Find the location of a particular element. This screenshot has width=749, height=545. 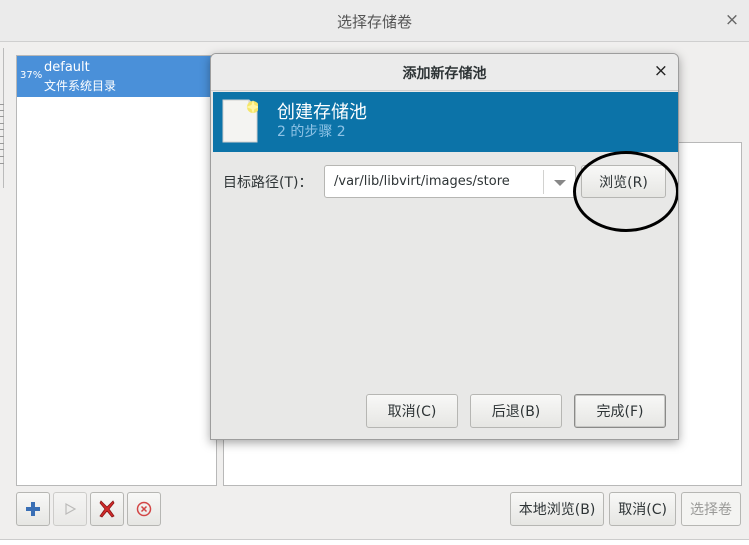

add-icon is located at coordinates (33, 509).